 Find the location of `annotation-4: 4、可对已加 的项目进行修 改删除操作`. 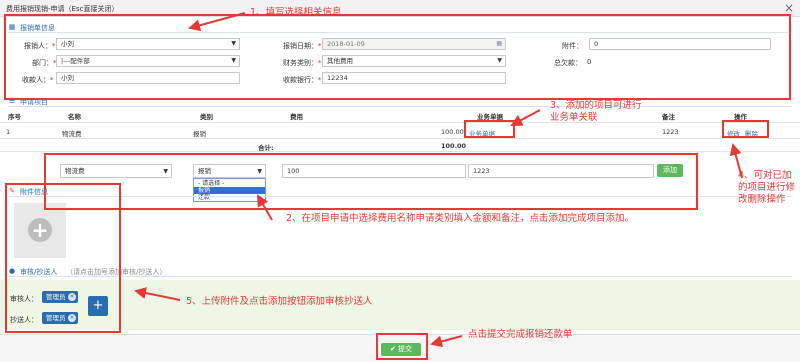

annotation-4: 4、可对已加 的项目进行修 改删除操作 is located at coordinates (766, 188).